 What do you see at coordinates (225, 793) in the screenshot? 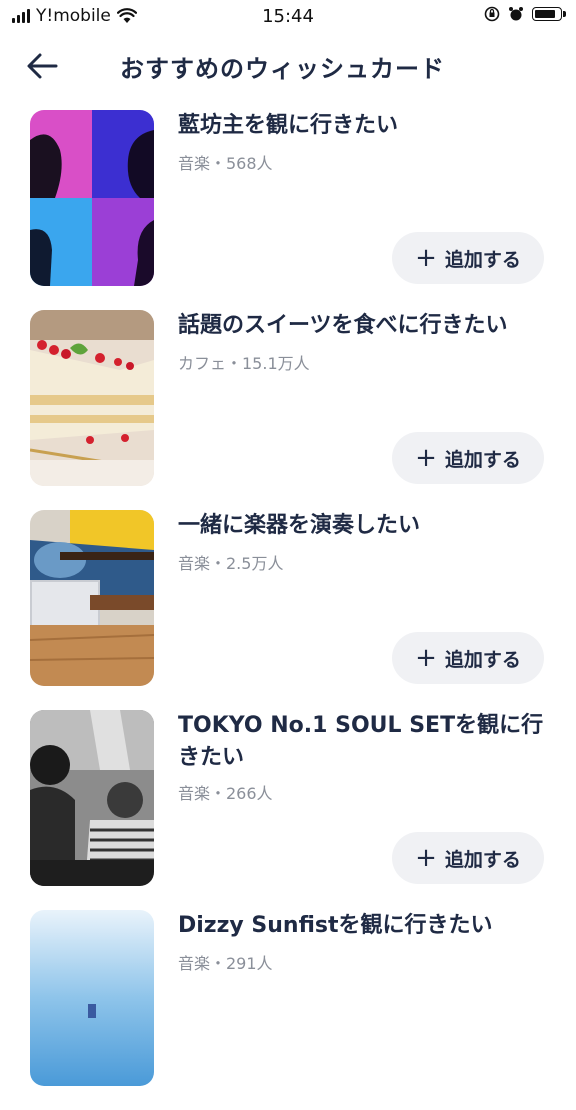
I see `card-meta: 音楽・266人` at bounding box center [225, 793].